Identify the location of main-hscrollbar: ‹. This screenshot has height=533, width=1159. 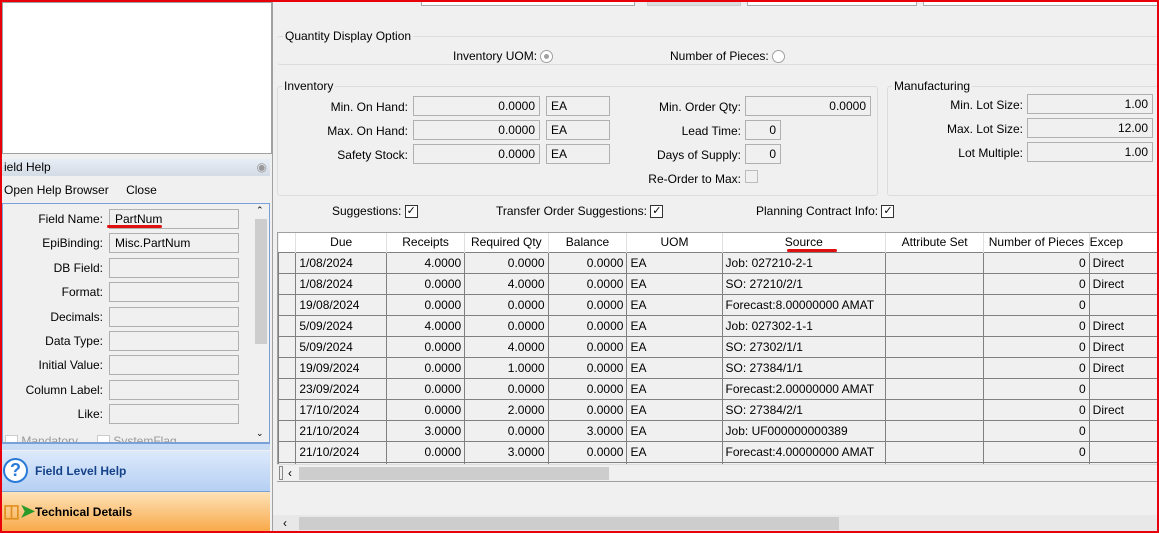
(716, 523).